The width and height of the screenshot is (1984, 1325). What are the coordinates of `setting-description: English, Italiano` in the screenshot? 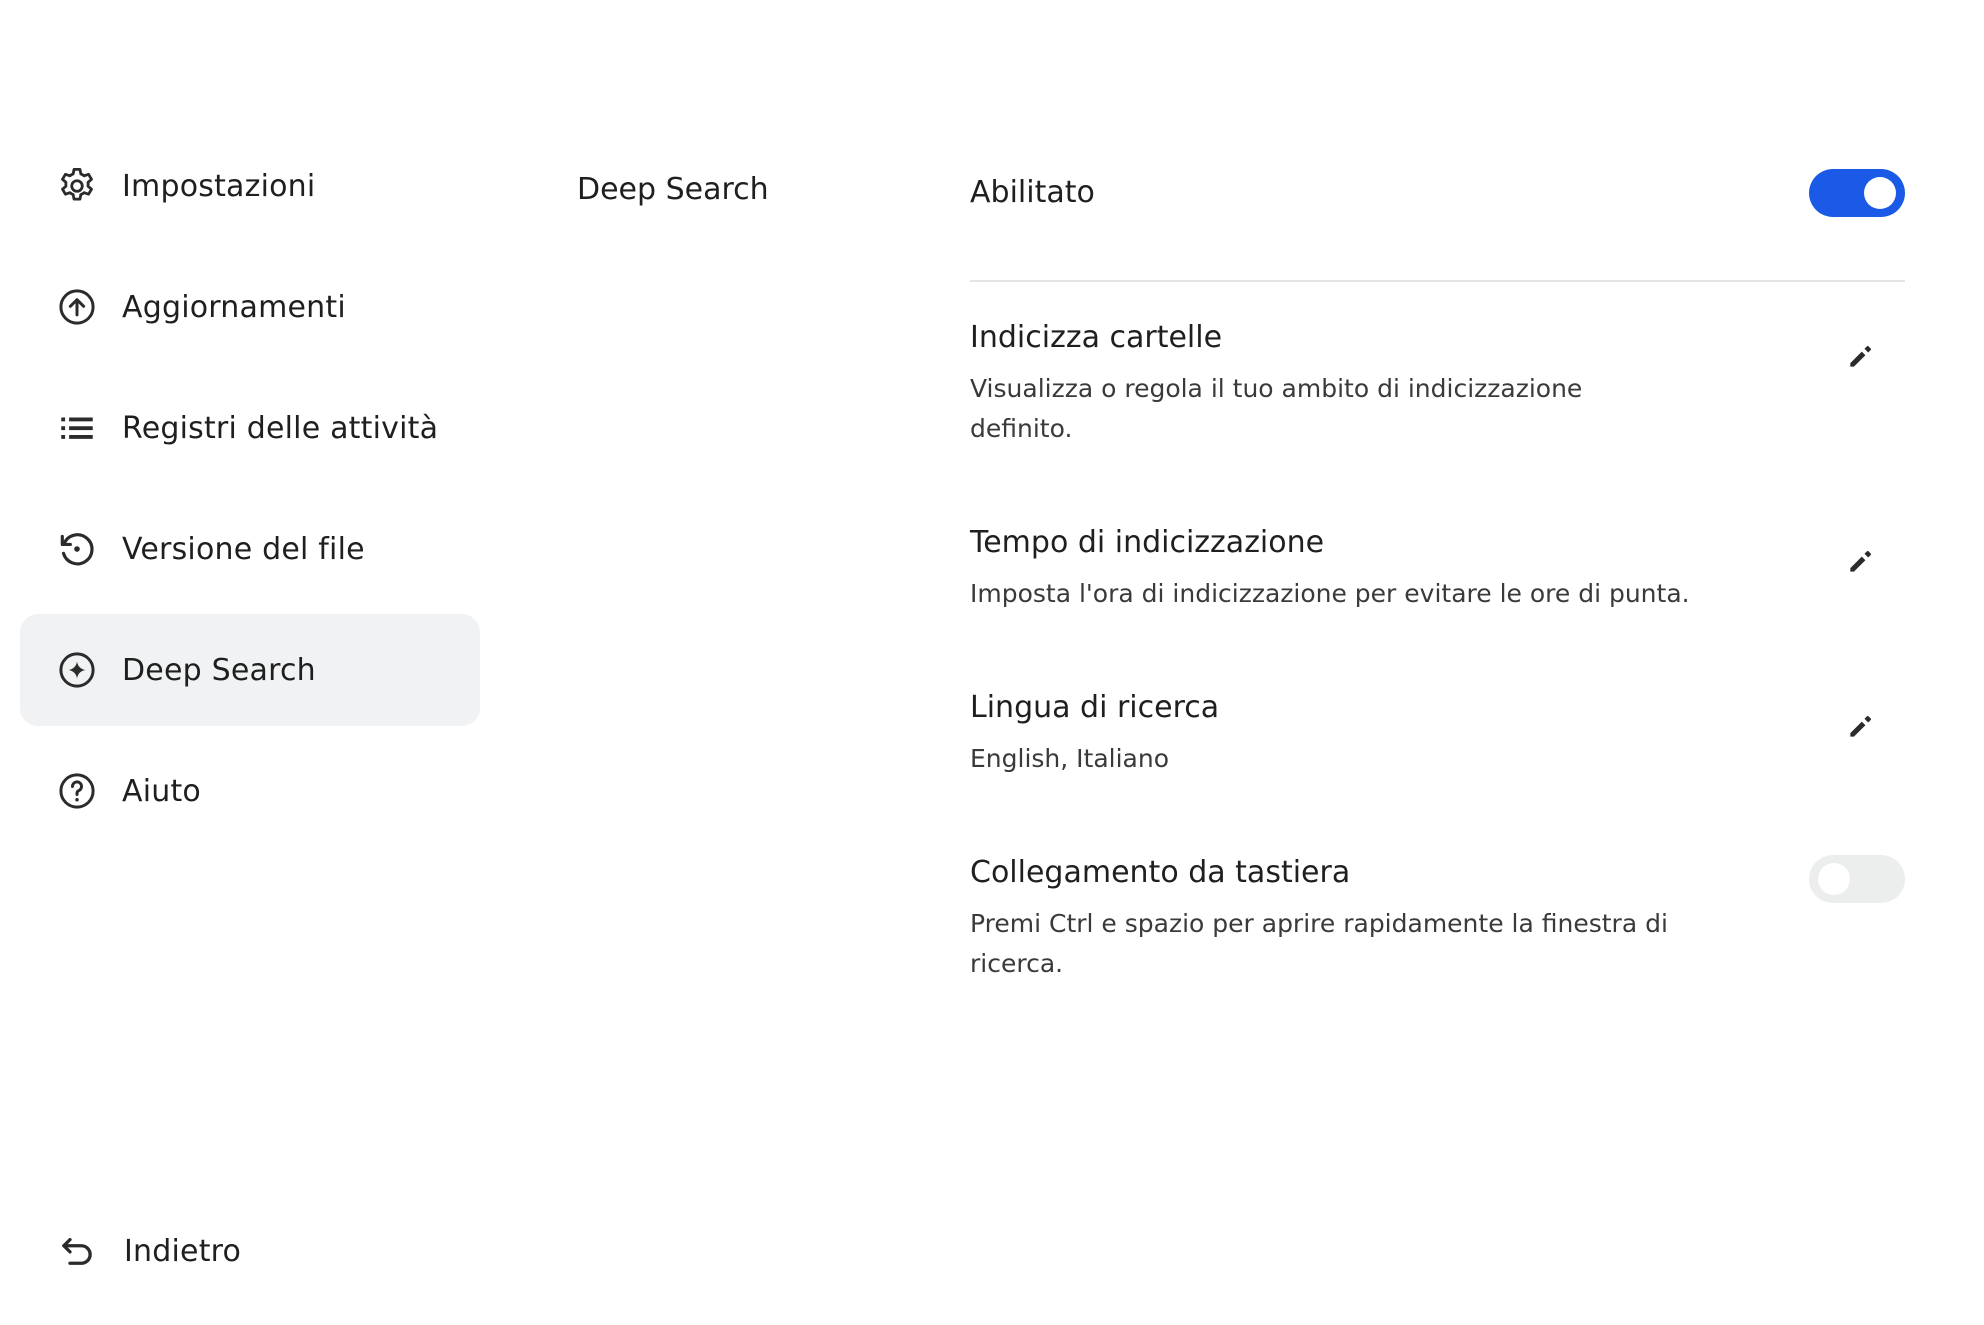 It's located at (1070, 758).